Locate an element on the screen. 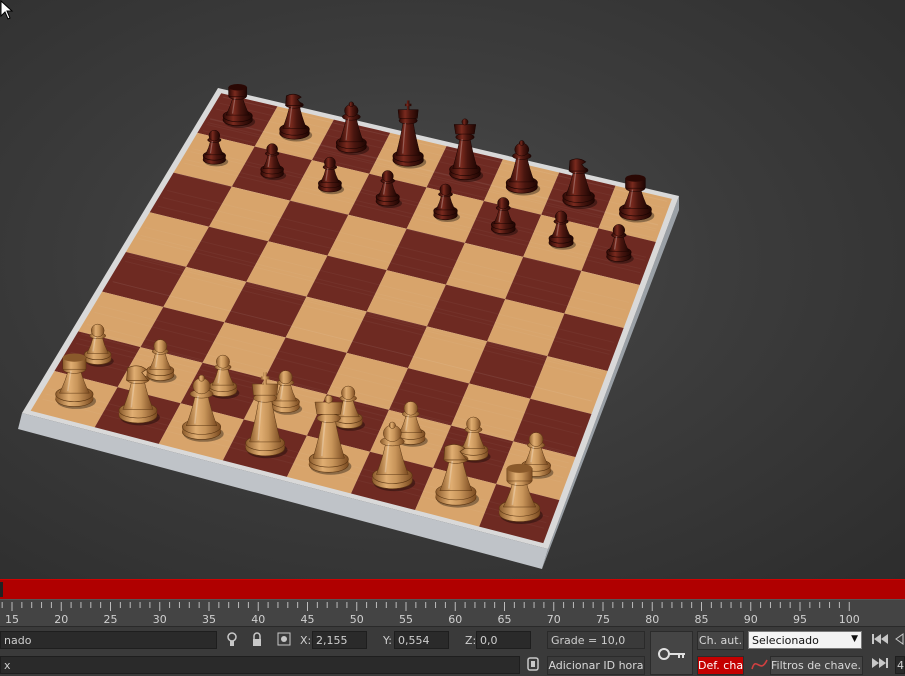 Image resolution: width=905 pixels, height=676 pixels. selection-set-dropdown: Selecionado ▼ is located at coordinates (805, 640).